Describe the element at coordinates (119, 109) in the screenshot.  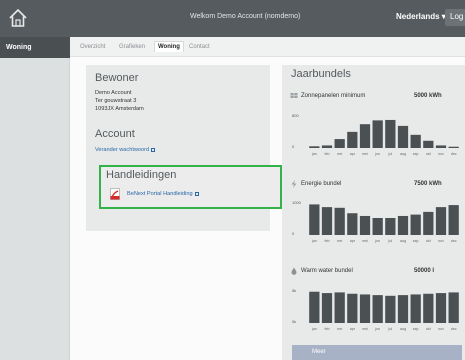
I see `bewoner-city: 1093JX Amsterdam` at that location.